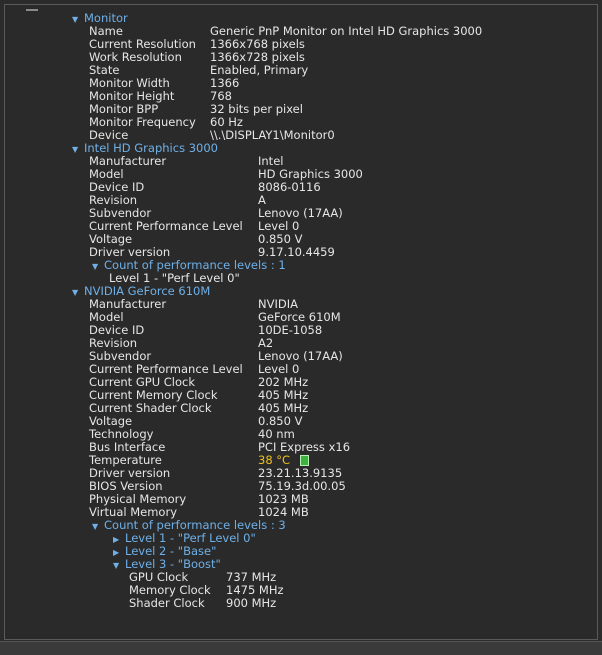  Describe the element at coordinates (167, 603) in the screenshot. I see `property-label: Shader Clock` at that location.